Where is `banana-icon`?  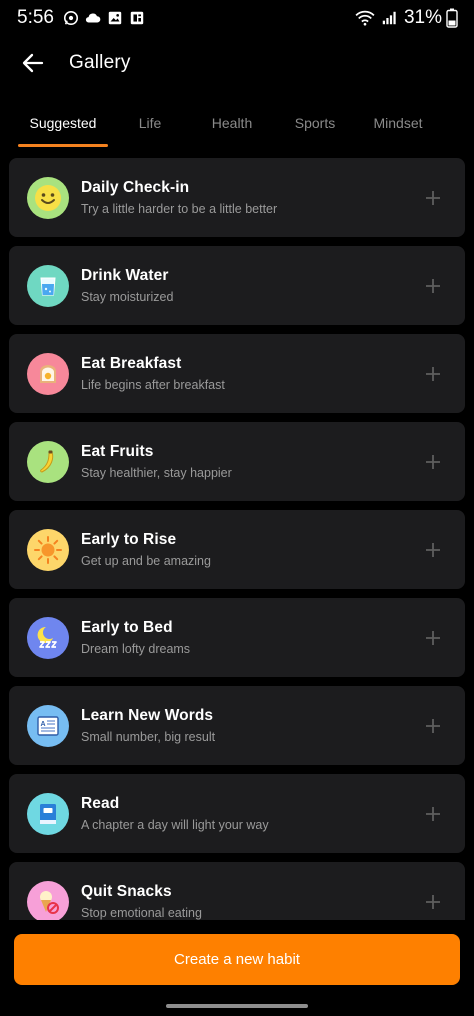 banana-icon is located at coordinates (48, 461).